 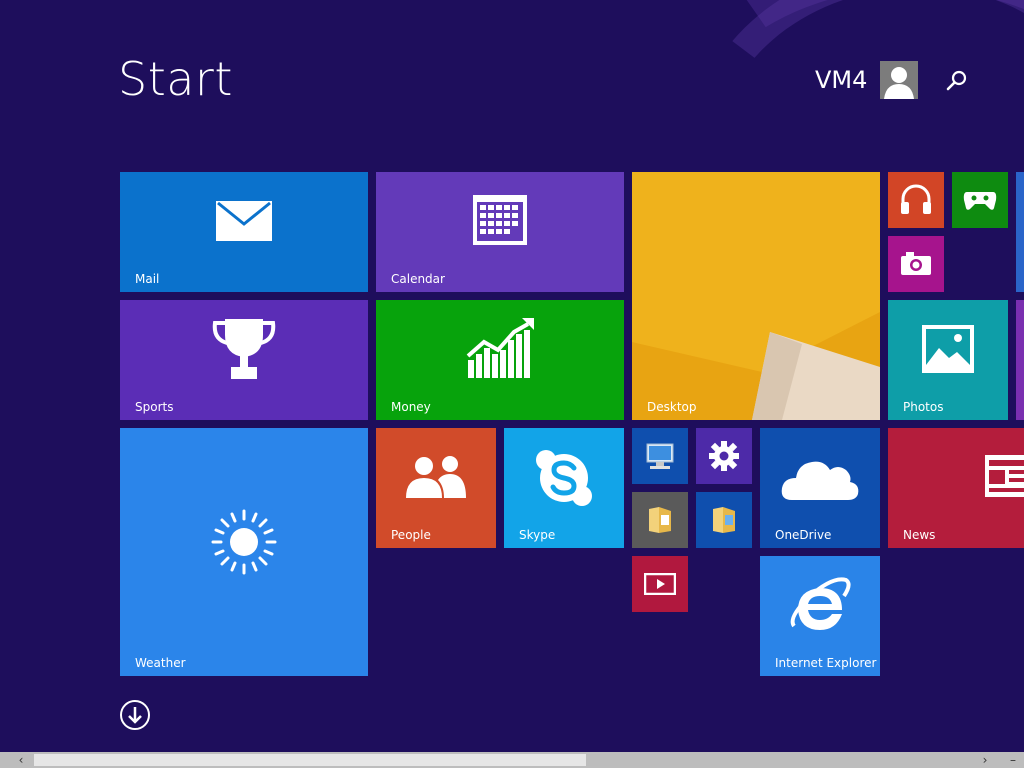 I want to click on tile-folder, so click(x=724, y=520).